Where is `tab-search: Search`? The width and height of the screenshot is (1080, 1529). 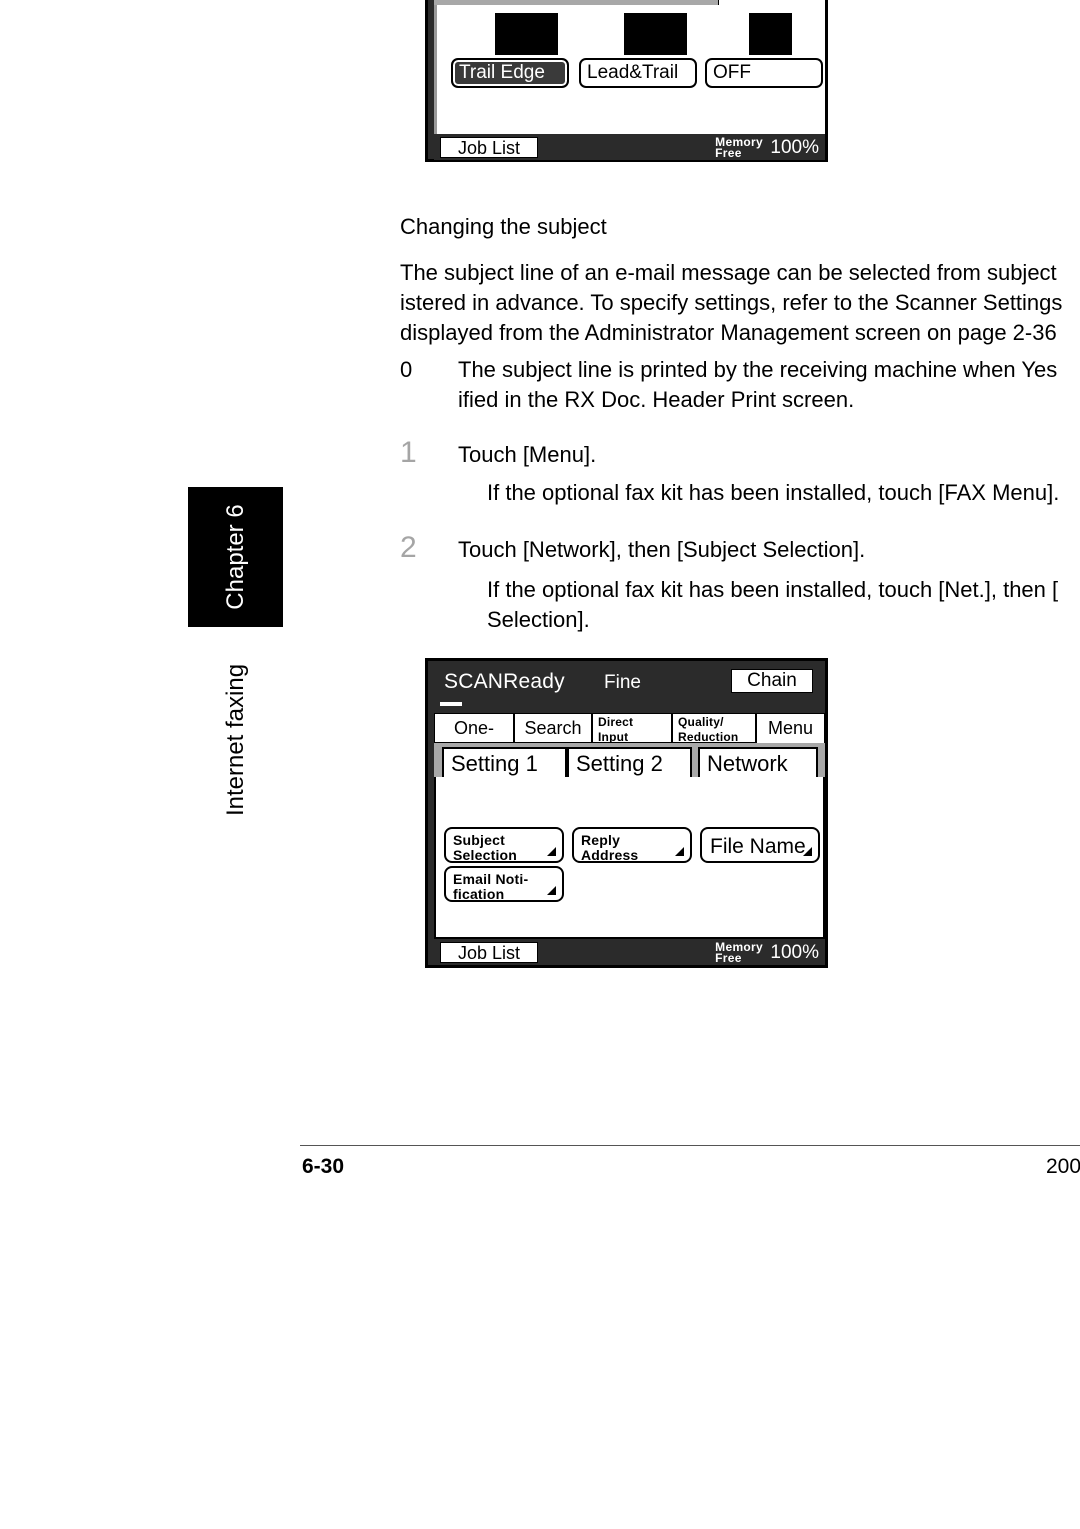
tab-search: Search is located at coordinates (553, 728).